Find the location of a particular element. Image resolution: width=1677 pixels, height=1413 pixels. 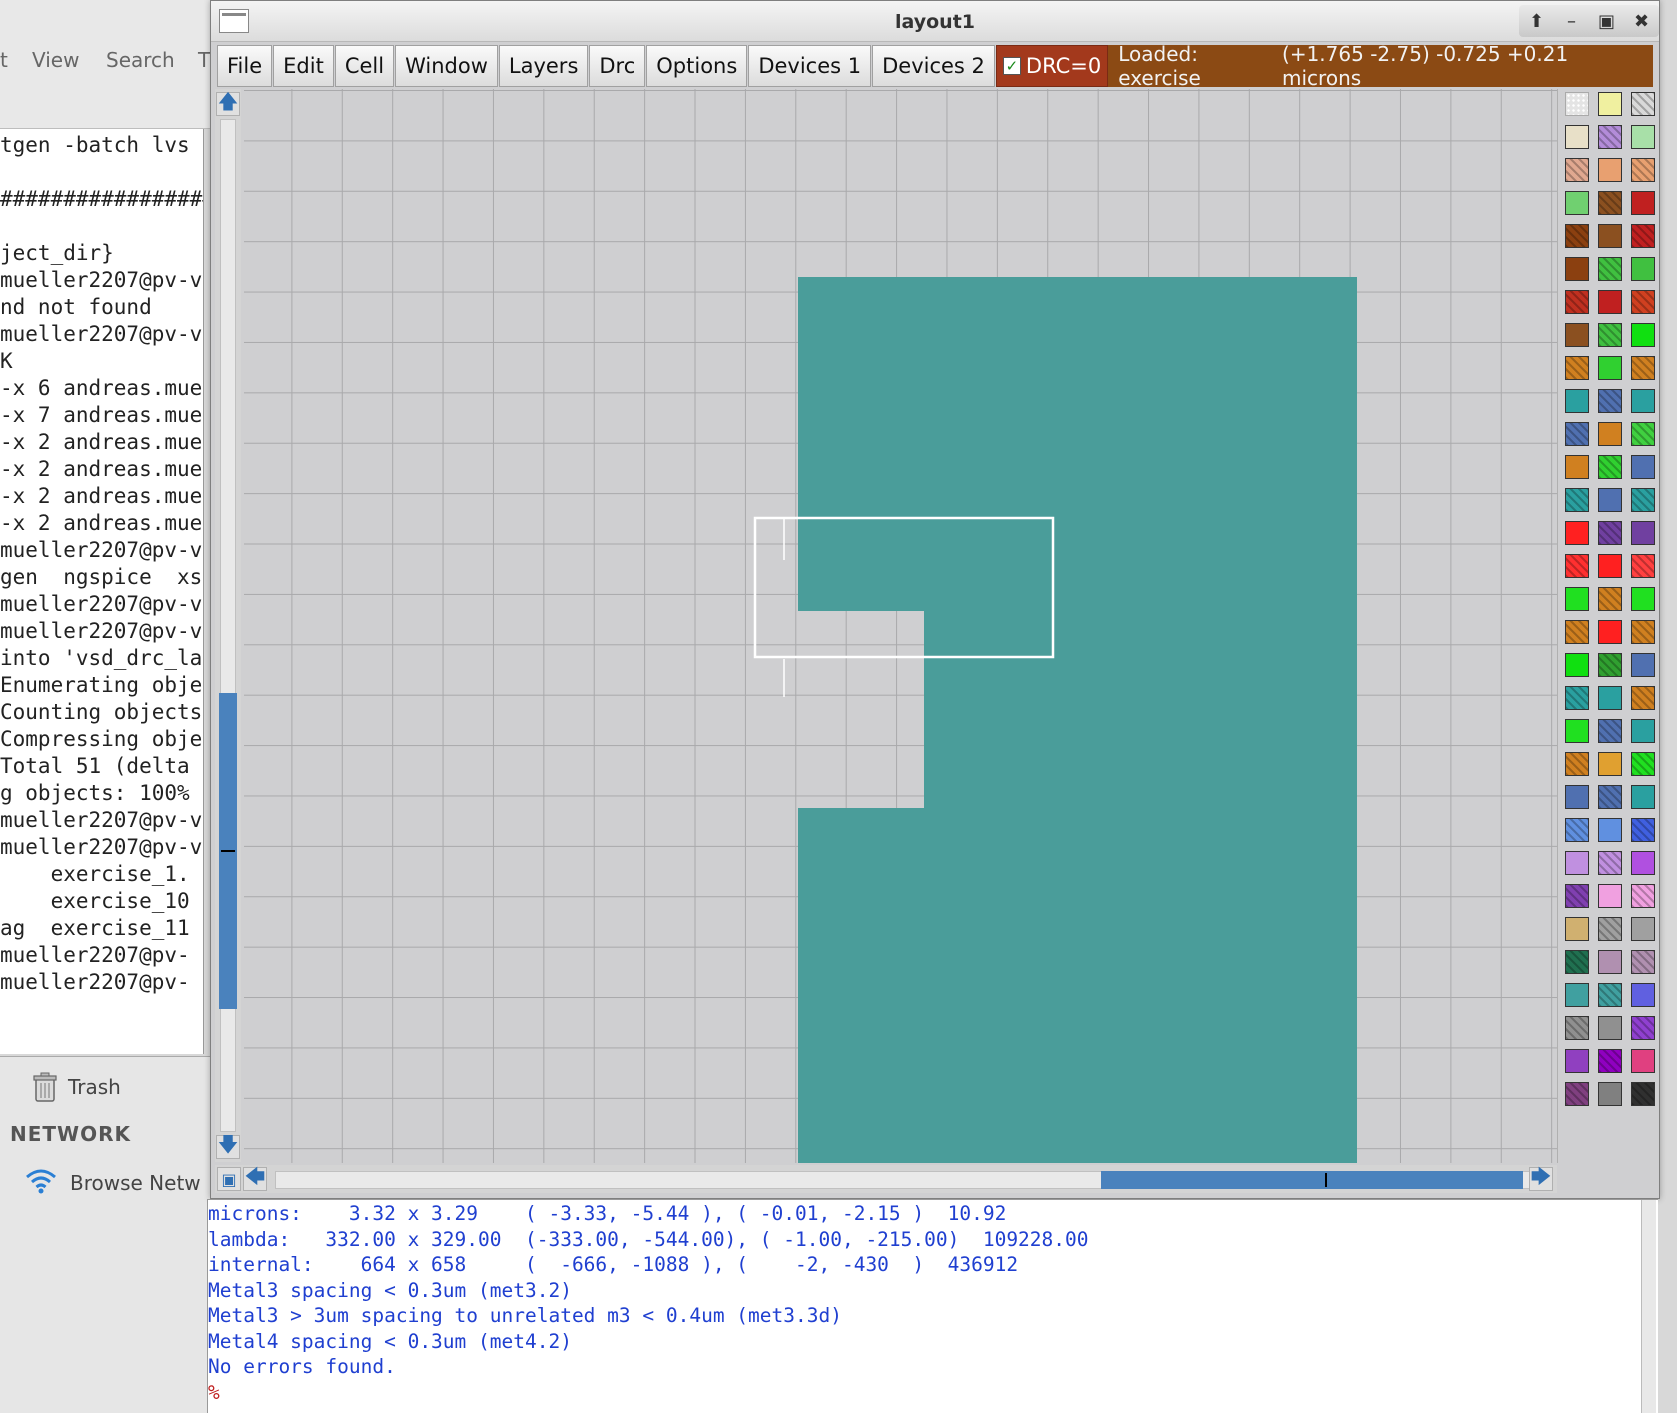

terminal-menu-item: t is located at coordinates (4, 60).